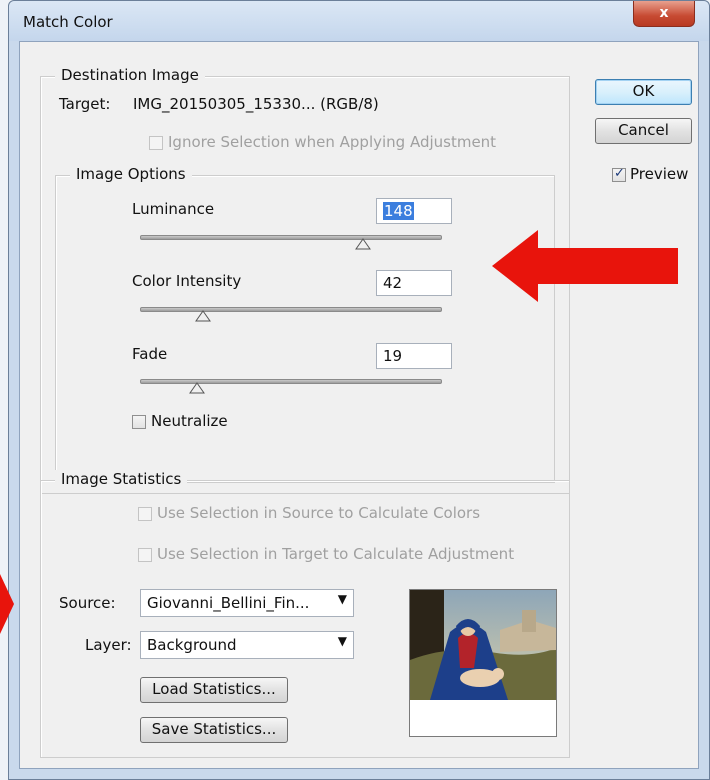 The image size is (710, 780). What do you see at coordinates (150, 354) in the screenshot?
I see `fade-label: Fade` at bounding box center [150, 354].